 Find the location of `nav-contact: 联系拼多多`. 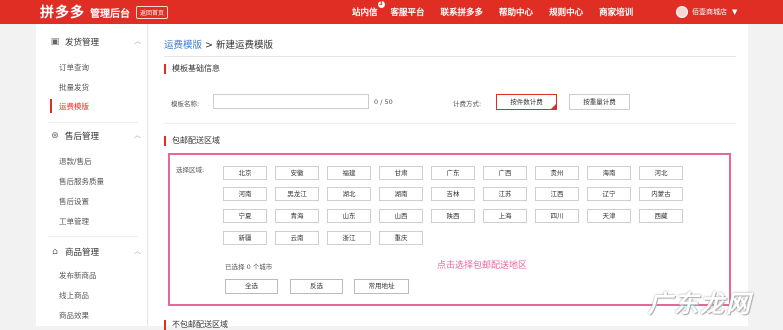

nav-contact: 联系拼多多 is located at coordinates (462, 12).